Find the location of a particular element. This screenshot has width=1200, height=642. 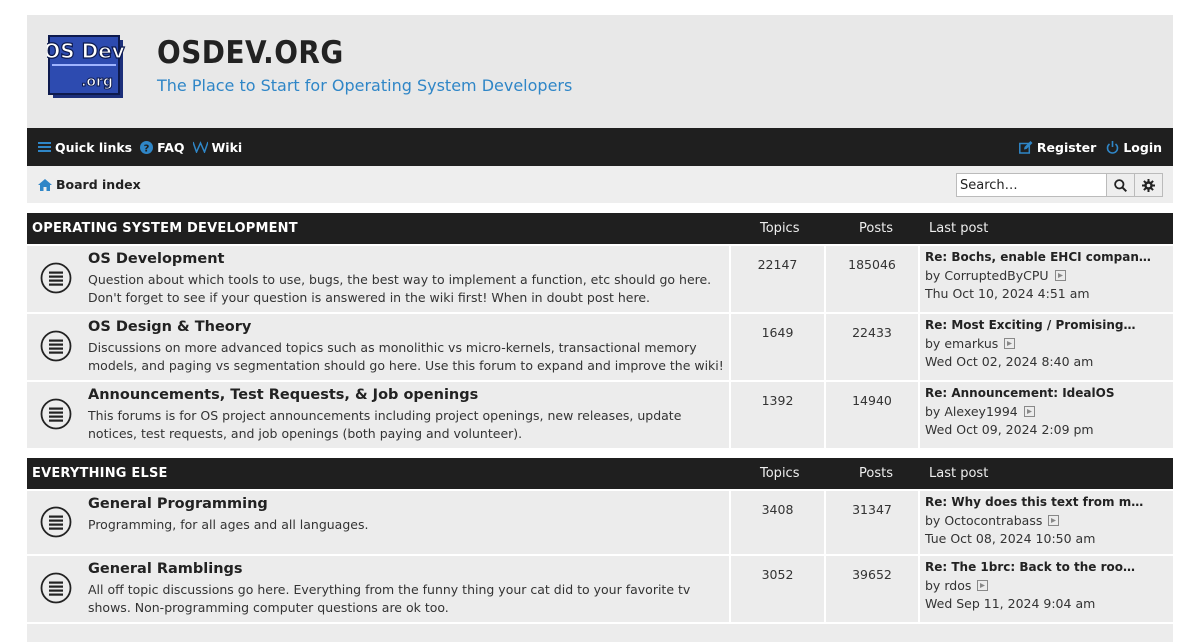

pencil-square-icon is located at coordinates (1025, 147).